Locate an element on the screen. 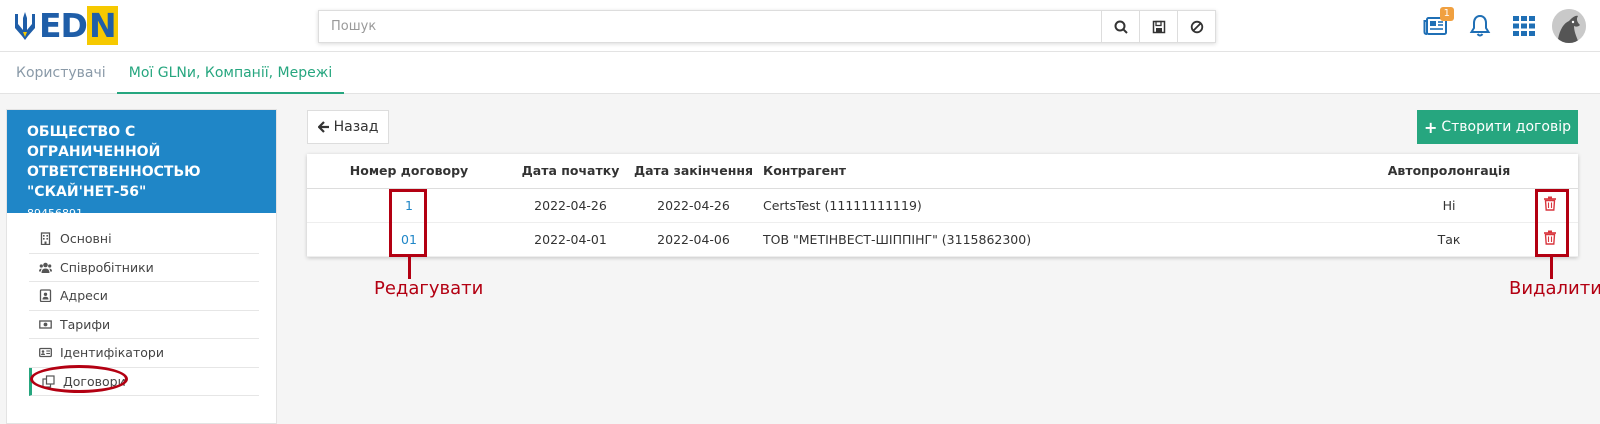 This screenshot has height=424, width=1600. top-icons: 1 is located at coordinates (1507, 26).